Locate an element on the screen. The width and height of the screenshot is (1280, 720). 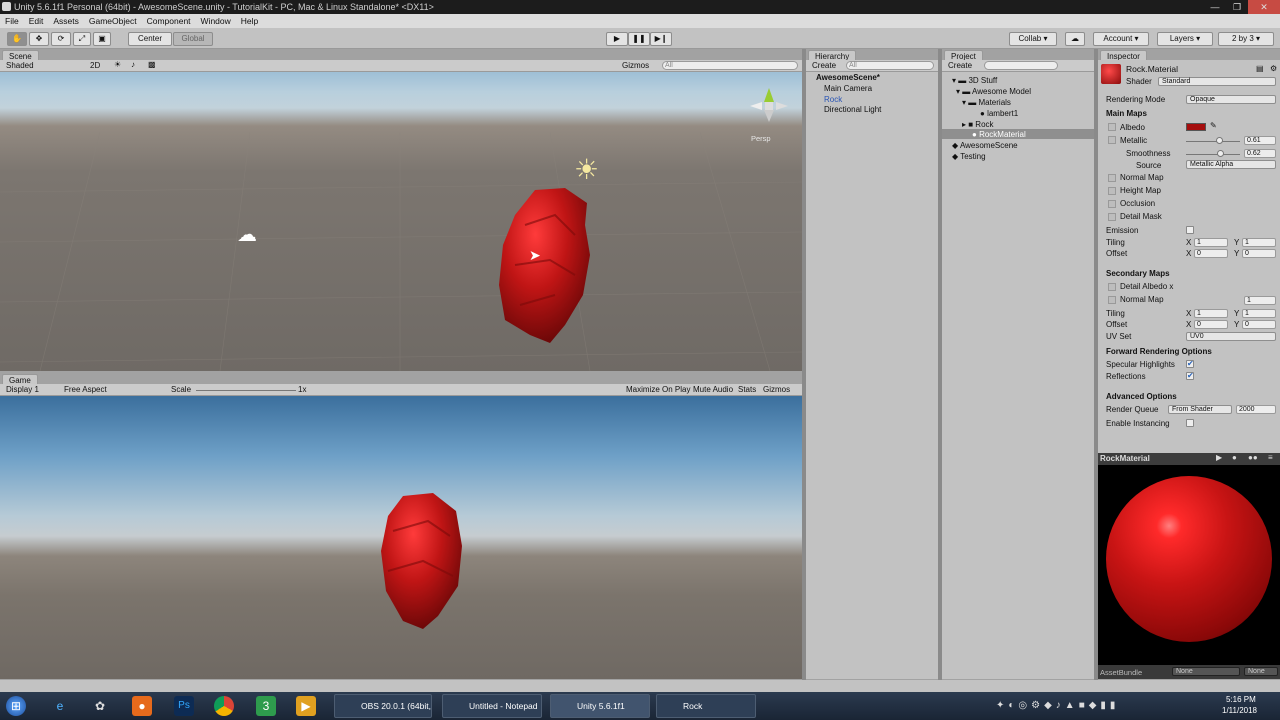
albedo-color-swatch is located at coordinates (1196, 127).